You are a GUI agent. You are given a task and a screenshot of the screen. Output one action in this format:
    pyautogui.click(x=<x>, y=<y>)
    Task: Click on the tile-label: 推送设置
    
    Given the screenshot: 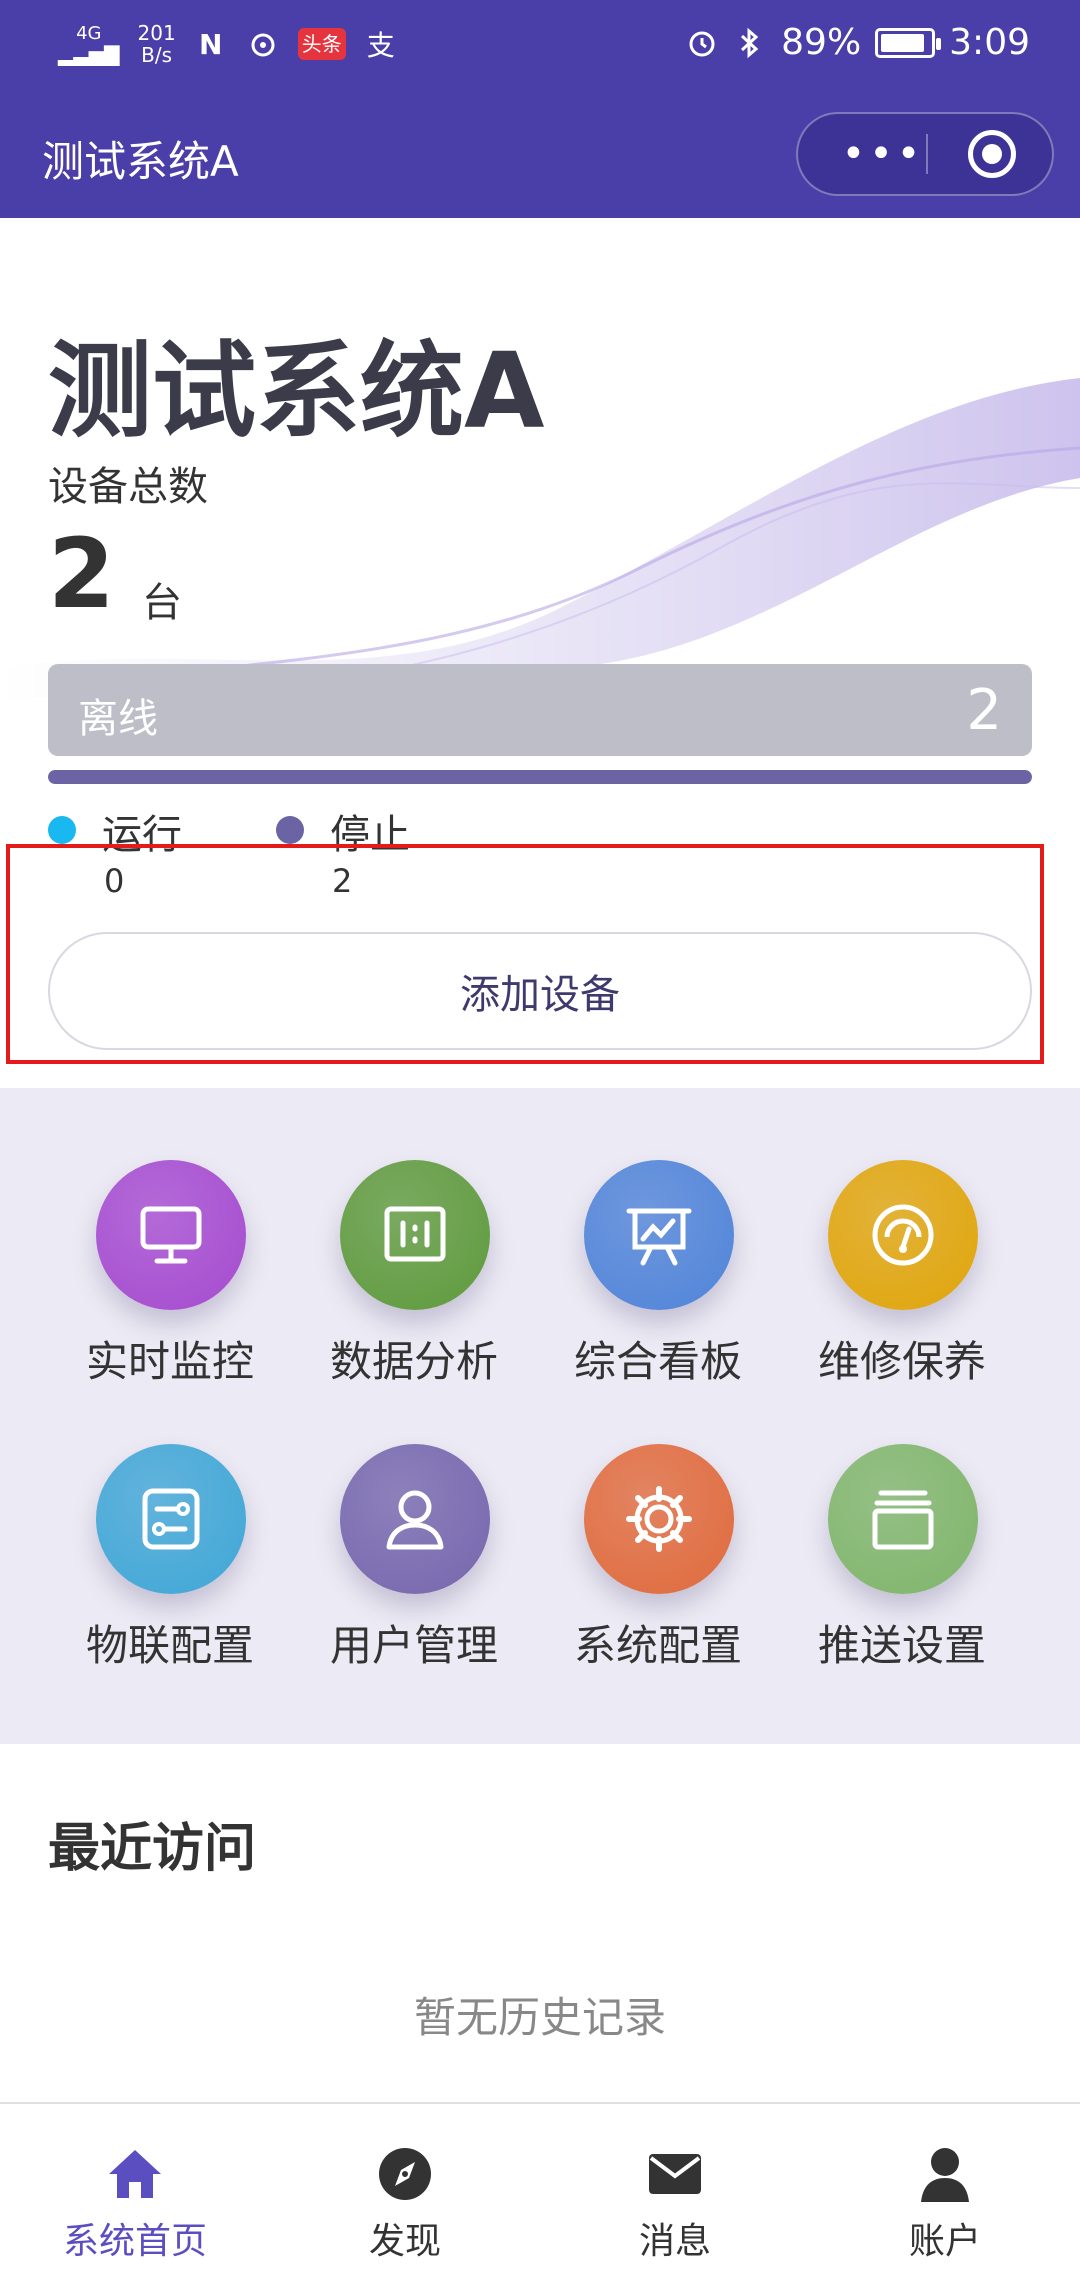 What is the action you would take?
    pyautogui.click(x=901, y=1645)
    